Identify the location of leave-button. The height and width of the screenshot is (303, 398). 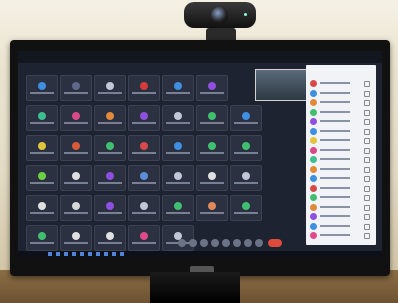
(275, 243).